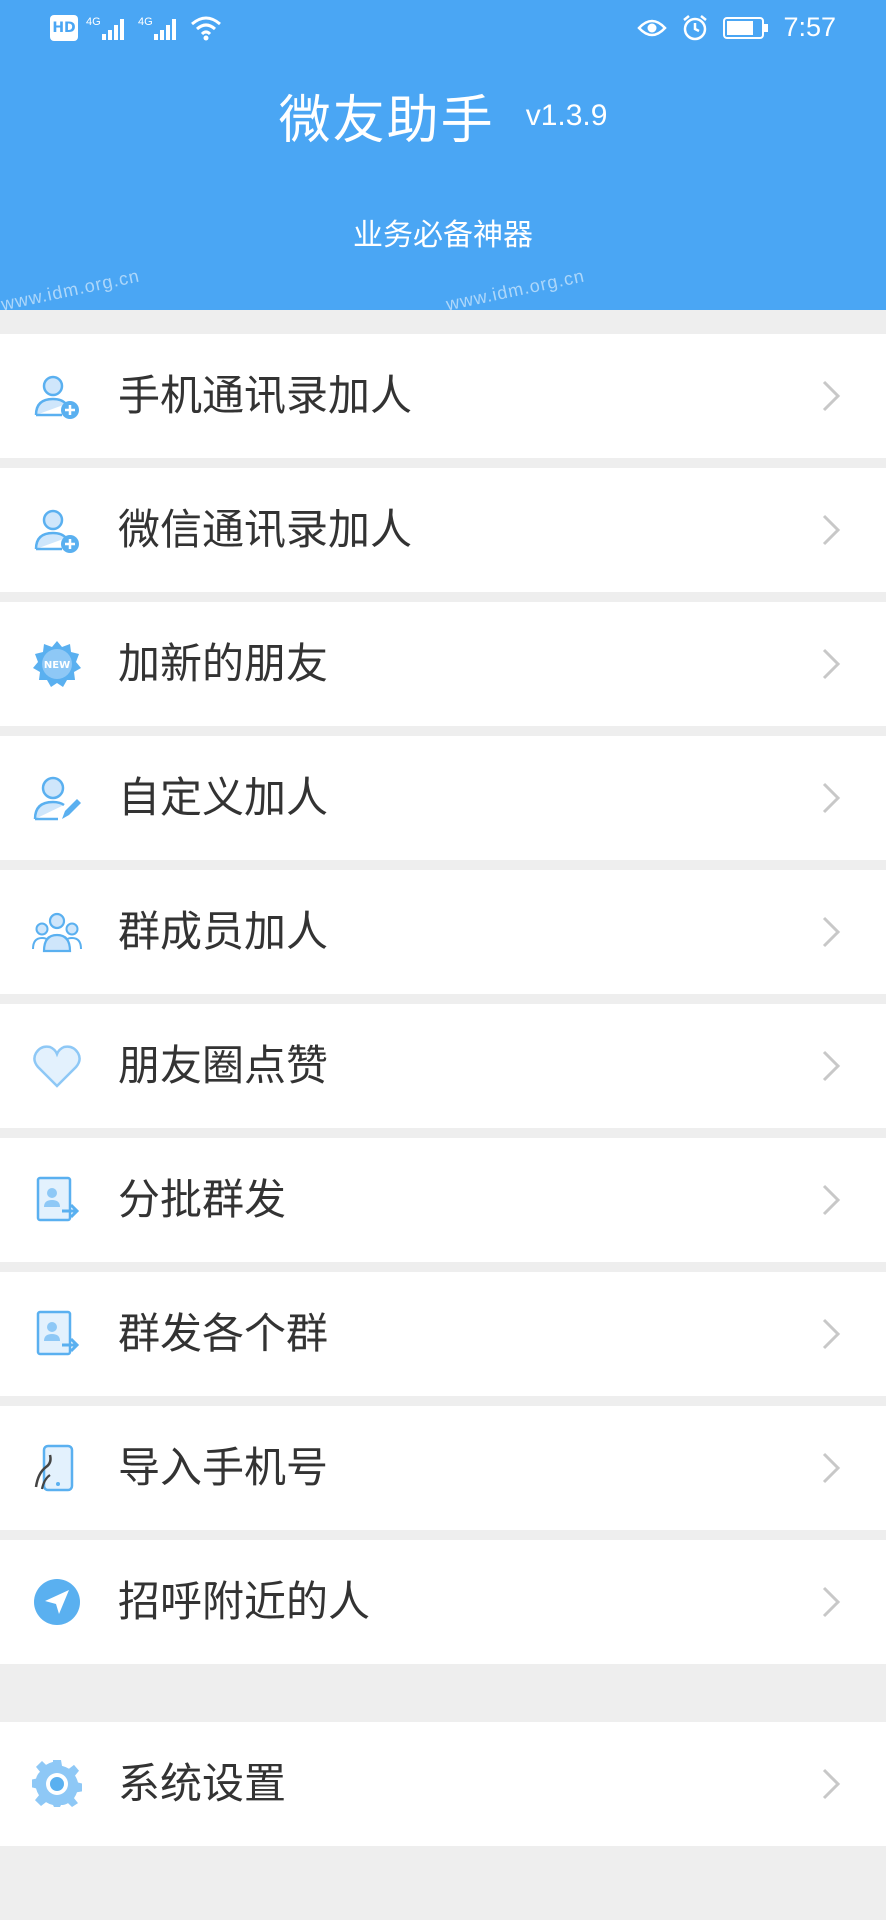  What do you see at coordinates (244, 1601) in the screenshot?
I see `menu-item-label: 招呼附近的人` at bounding box center [244, 1601].